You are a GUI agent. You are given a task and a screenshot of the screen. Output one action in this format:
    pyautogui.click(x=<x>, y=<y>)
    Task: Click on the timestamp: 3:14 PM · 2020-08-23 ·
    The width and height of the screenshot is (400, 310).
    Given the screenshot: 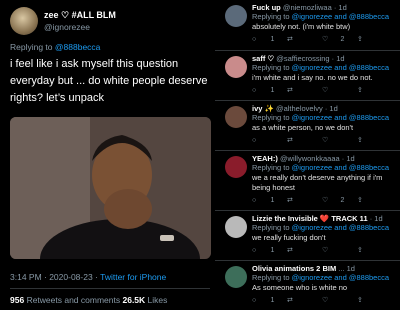 What is the action you would take?
    pyautogui.click(x=55, y=277)
    